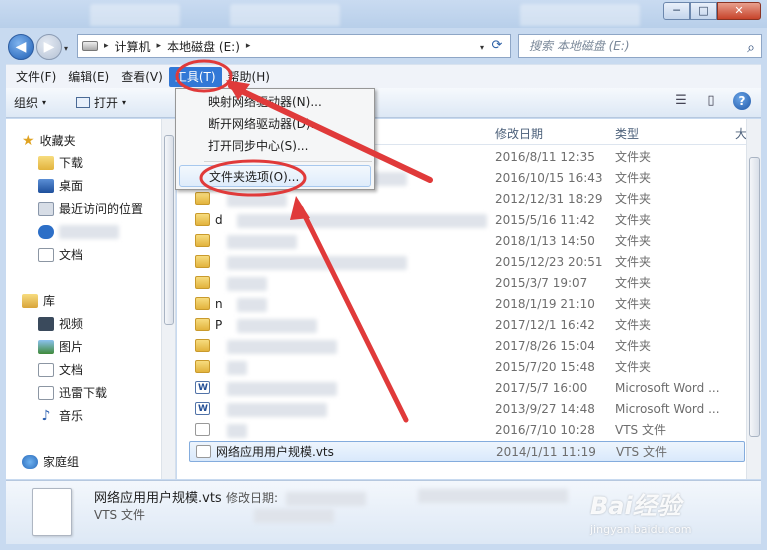 The height and width of the screenshot is (550, 767). What do you see at coordinates (467, 430) in the screenshot?
I see `file-row: 2016/7/10 10:28 VTS 文件` at bounding box center [467, 430].